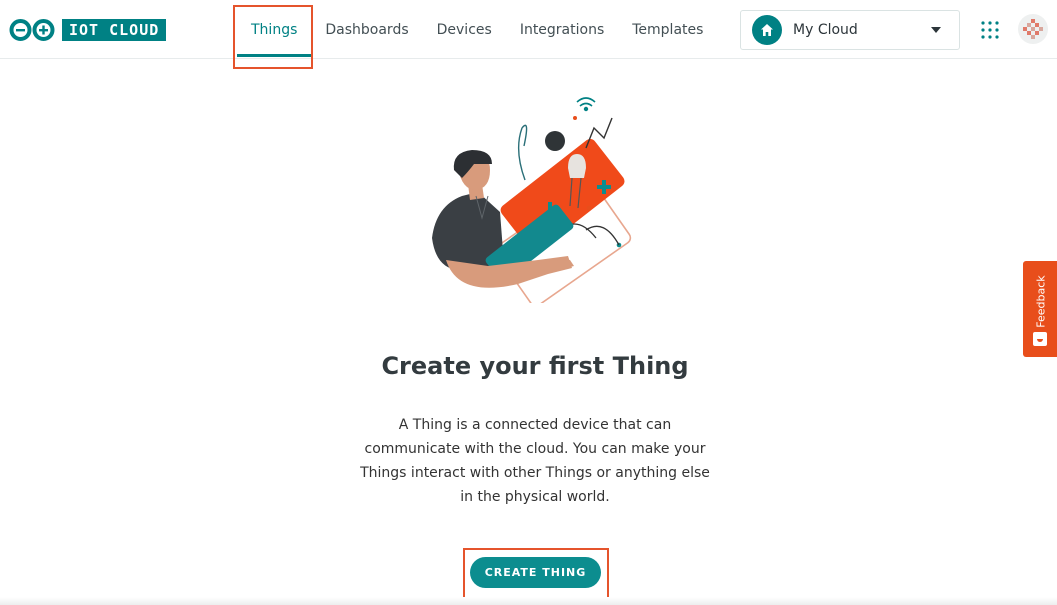  Describe the element at coordinates (936, 30) in the screenshot. I see `caret-down-icon` at that location.